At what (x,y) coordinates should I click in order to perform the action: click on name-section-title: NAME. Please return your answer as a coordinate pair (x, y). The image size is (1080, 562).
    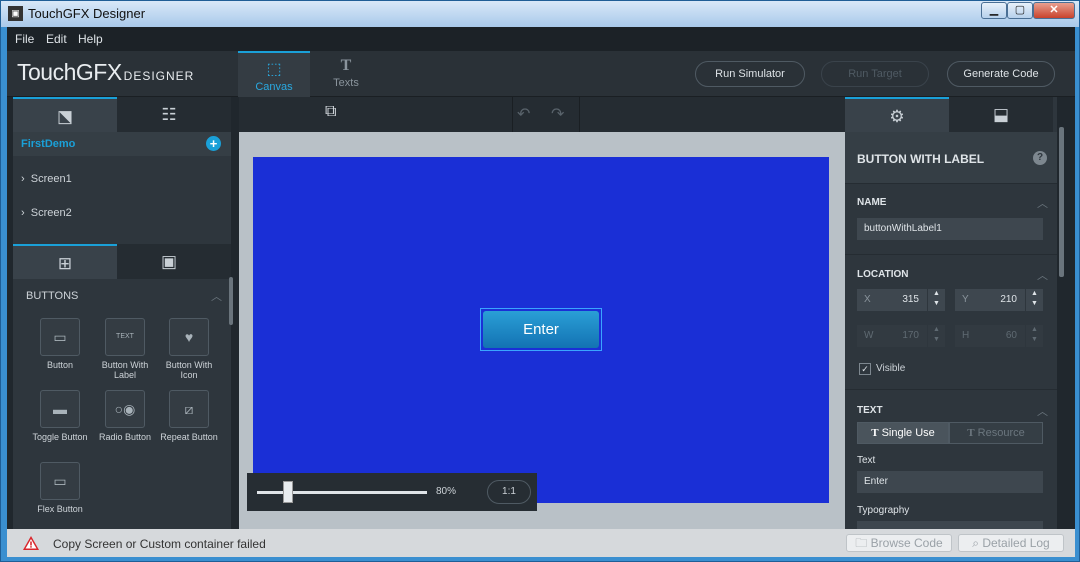
    Looking at the image, I should click on (871, 202).